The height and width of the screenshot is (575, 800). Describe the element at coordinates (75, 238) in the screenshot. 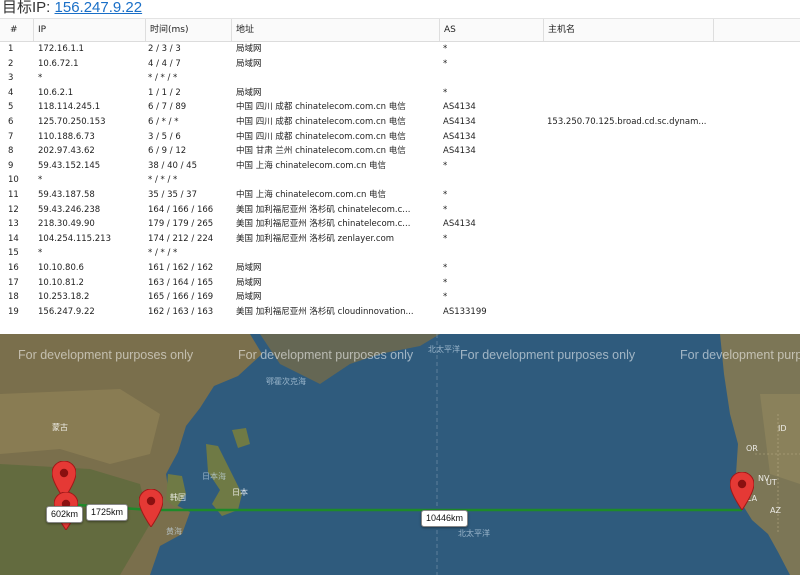

I see `ip-cell: 104.254.115.213` at that location.